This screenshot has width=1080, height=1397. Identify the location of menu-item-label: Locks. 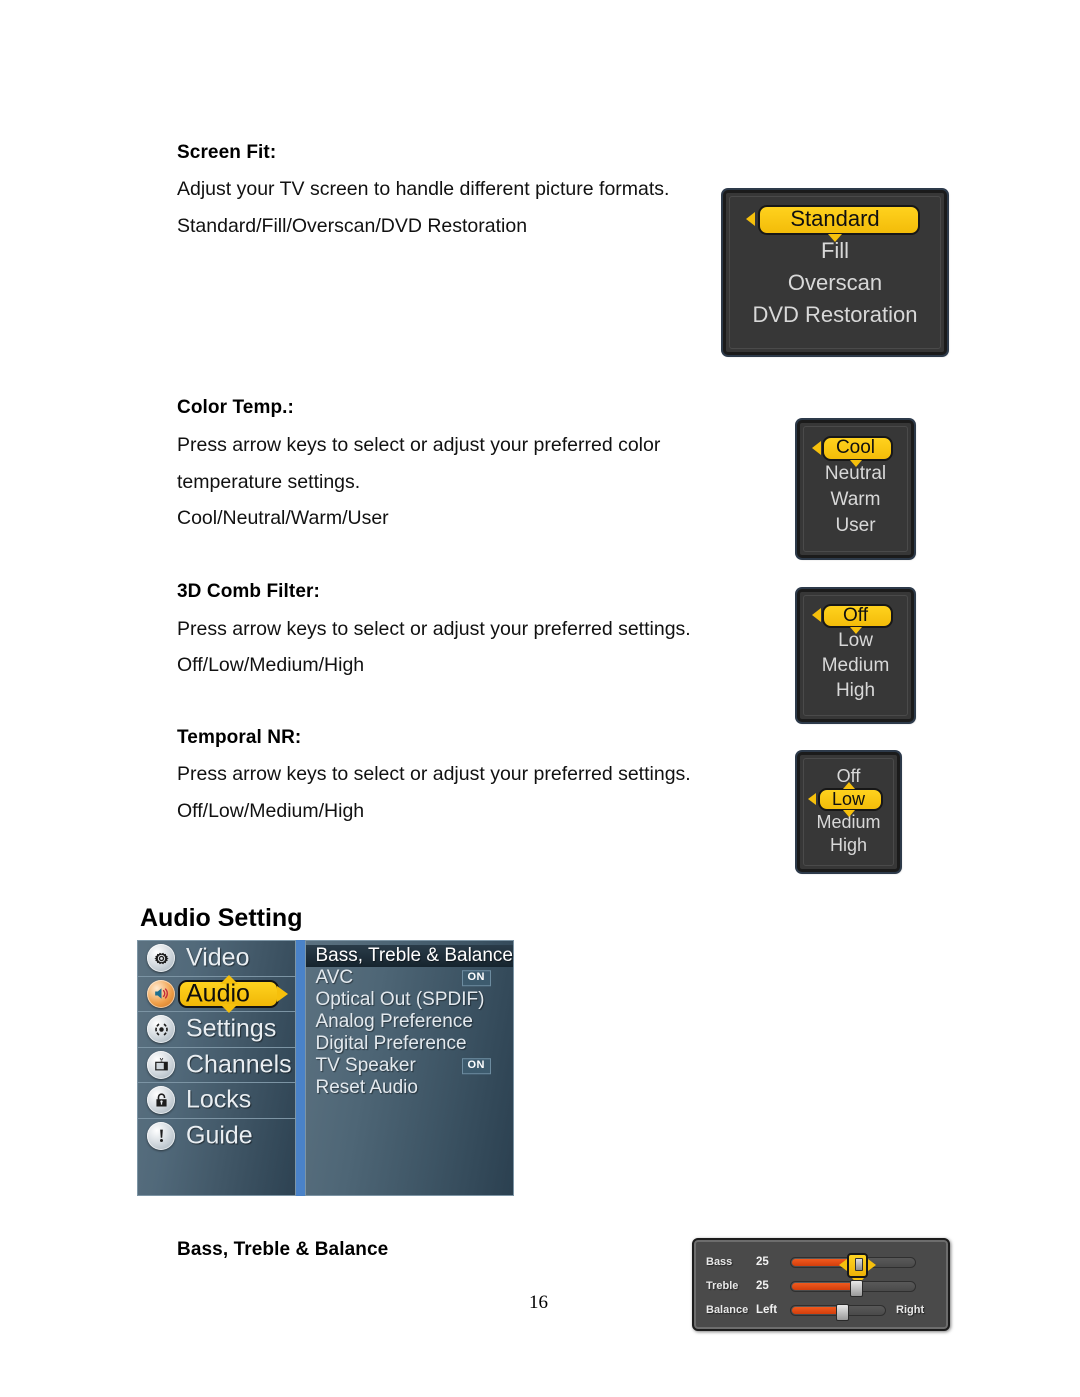
(219, 1099).